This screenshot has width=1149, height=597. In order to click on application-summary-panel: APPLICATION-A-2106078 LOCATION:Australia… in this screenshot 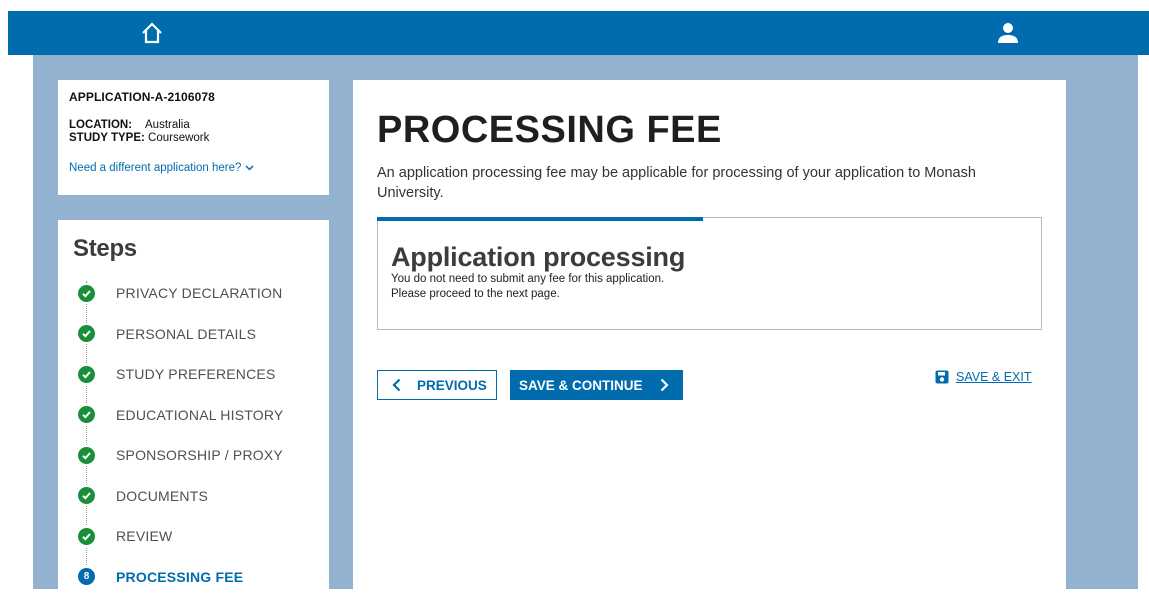, I will do `click(193, 137)`.